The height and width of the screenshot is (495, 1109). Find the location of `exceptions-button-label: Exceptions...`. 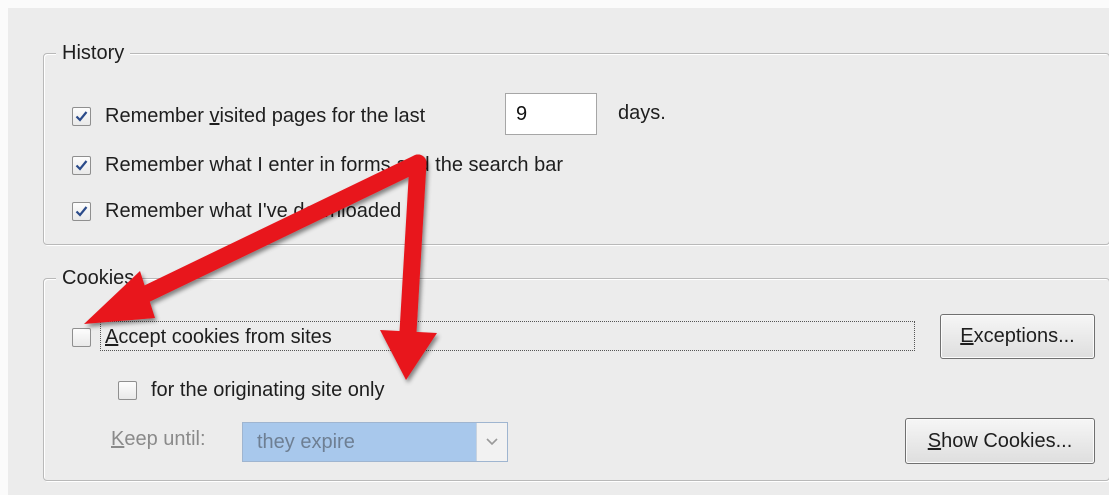

exceptions-button-label: Exceptions... is located at coordinates (1017, 336).